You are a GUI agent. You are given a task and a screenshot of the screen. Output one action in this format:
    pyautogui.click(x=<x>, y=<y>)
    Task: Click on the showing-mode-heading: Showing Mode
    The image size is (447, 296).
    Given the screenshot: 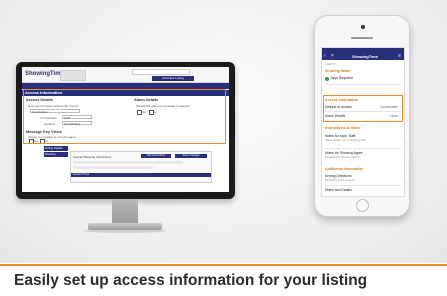 What is the action you would take?
    pyautogui.click(x=338, y=71)
    